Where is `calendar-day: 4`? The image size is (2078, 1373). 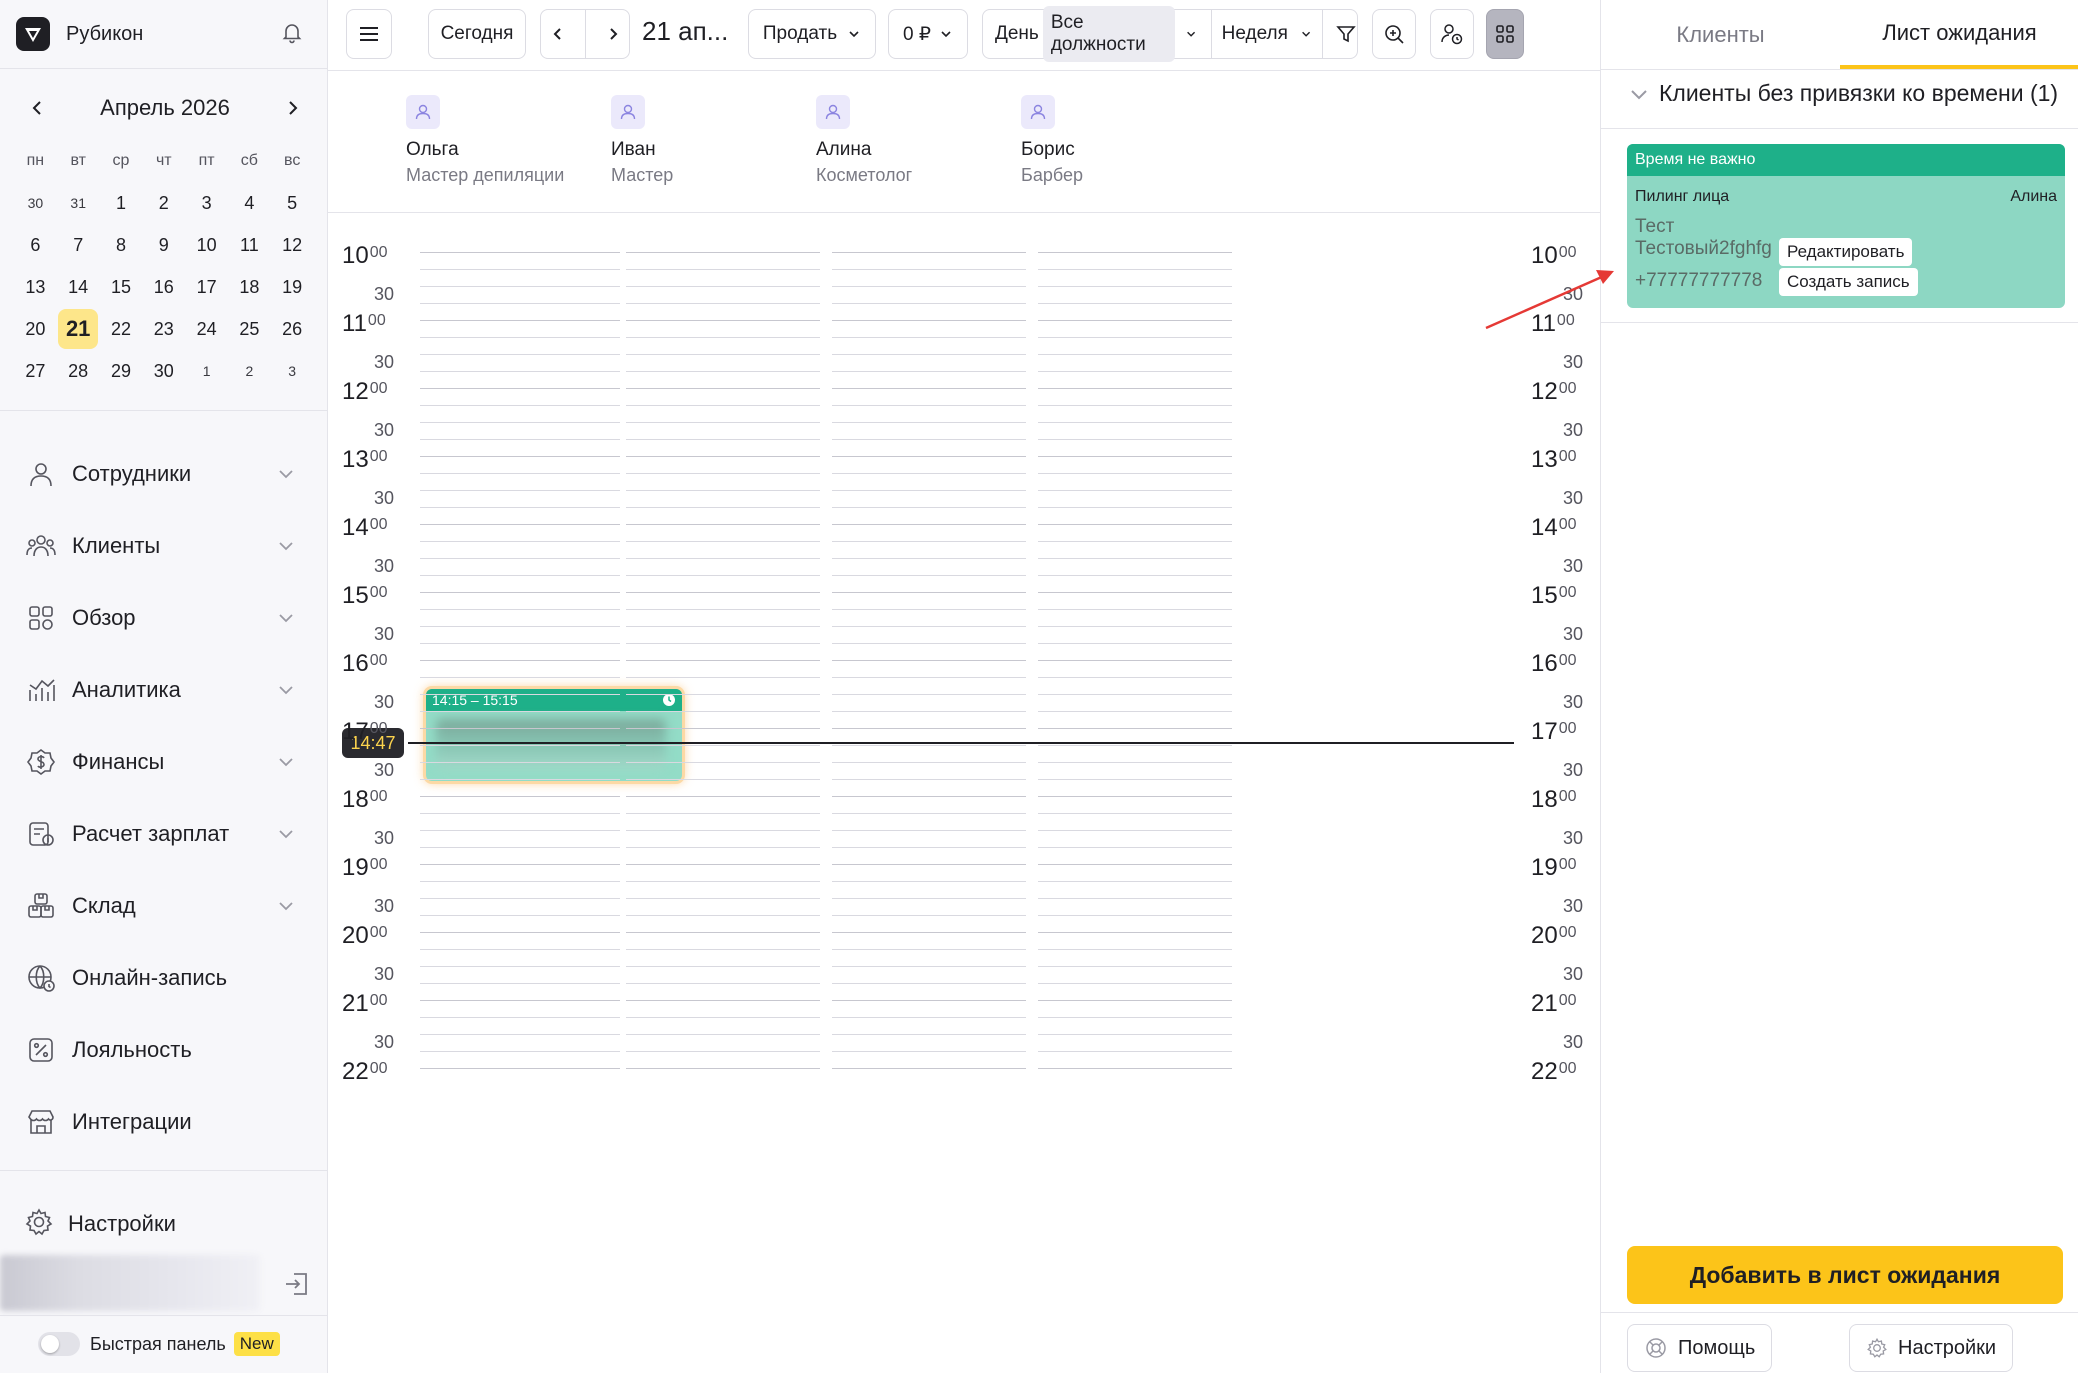 calendar-day: 4 is located at coordinates (249, 203).